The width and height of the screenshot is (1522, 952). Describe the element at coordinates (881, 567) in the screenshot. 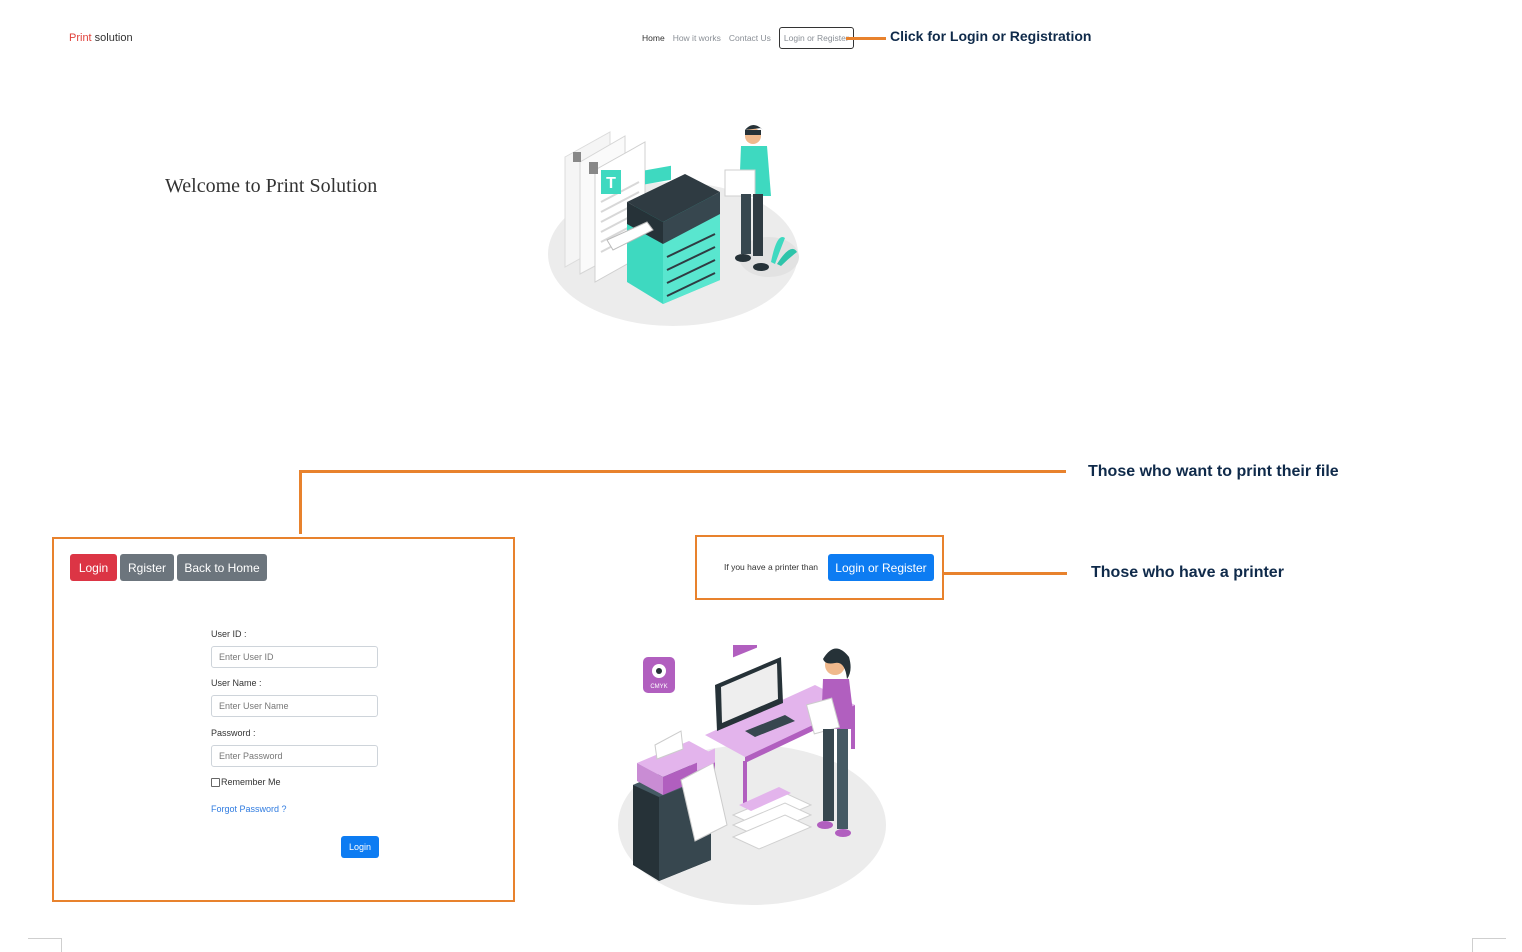

I see `printer-owner-login-register-button: Login or Register` at that location.